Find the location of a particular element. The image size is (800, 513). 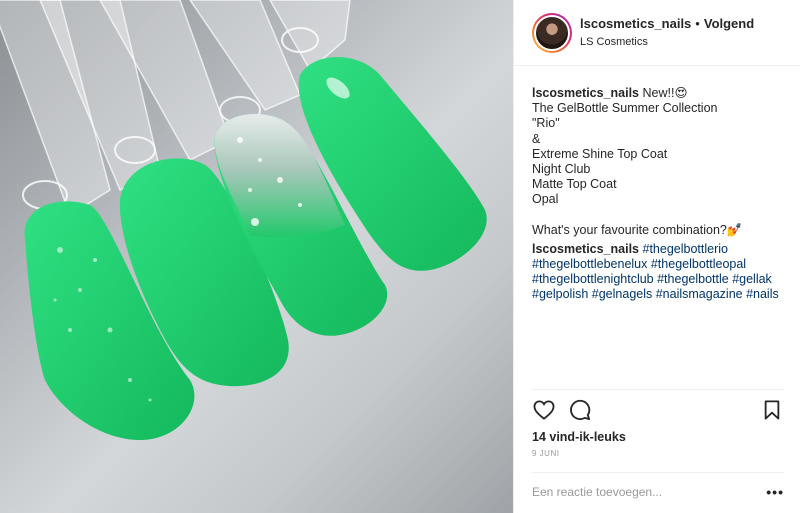

post-actions is located at coordinates (658, 410).